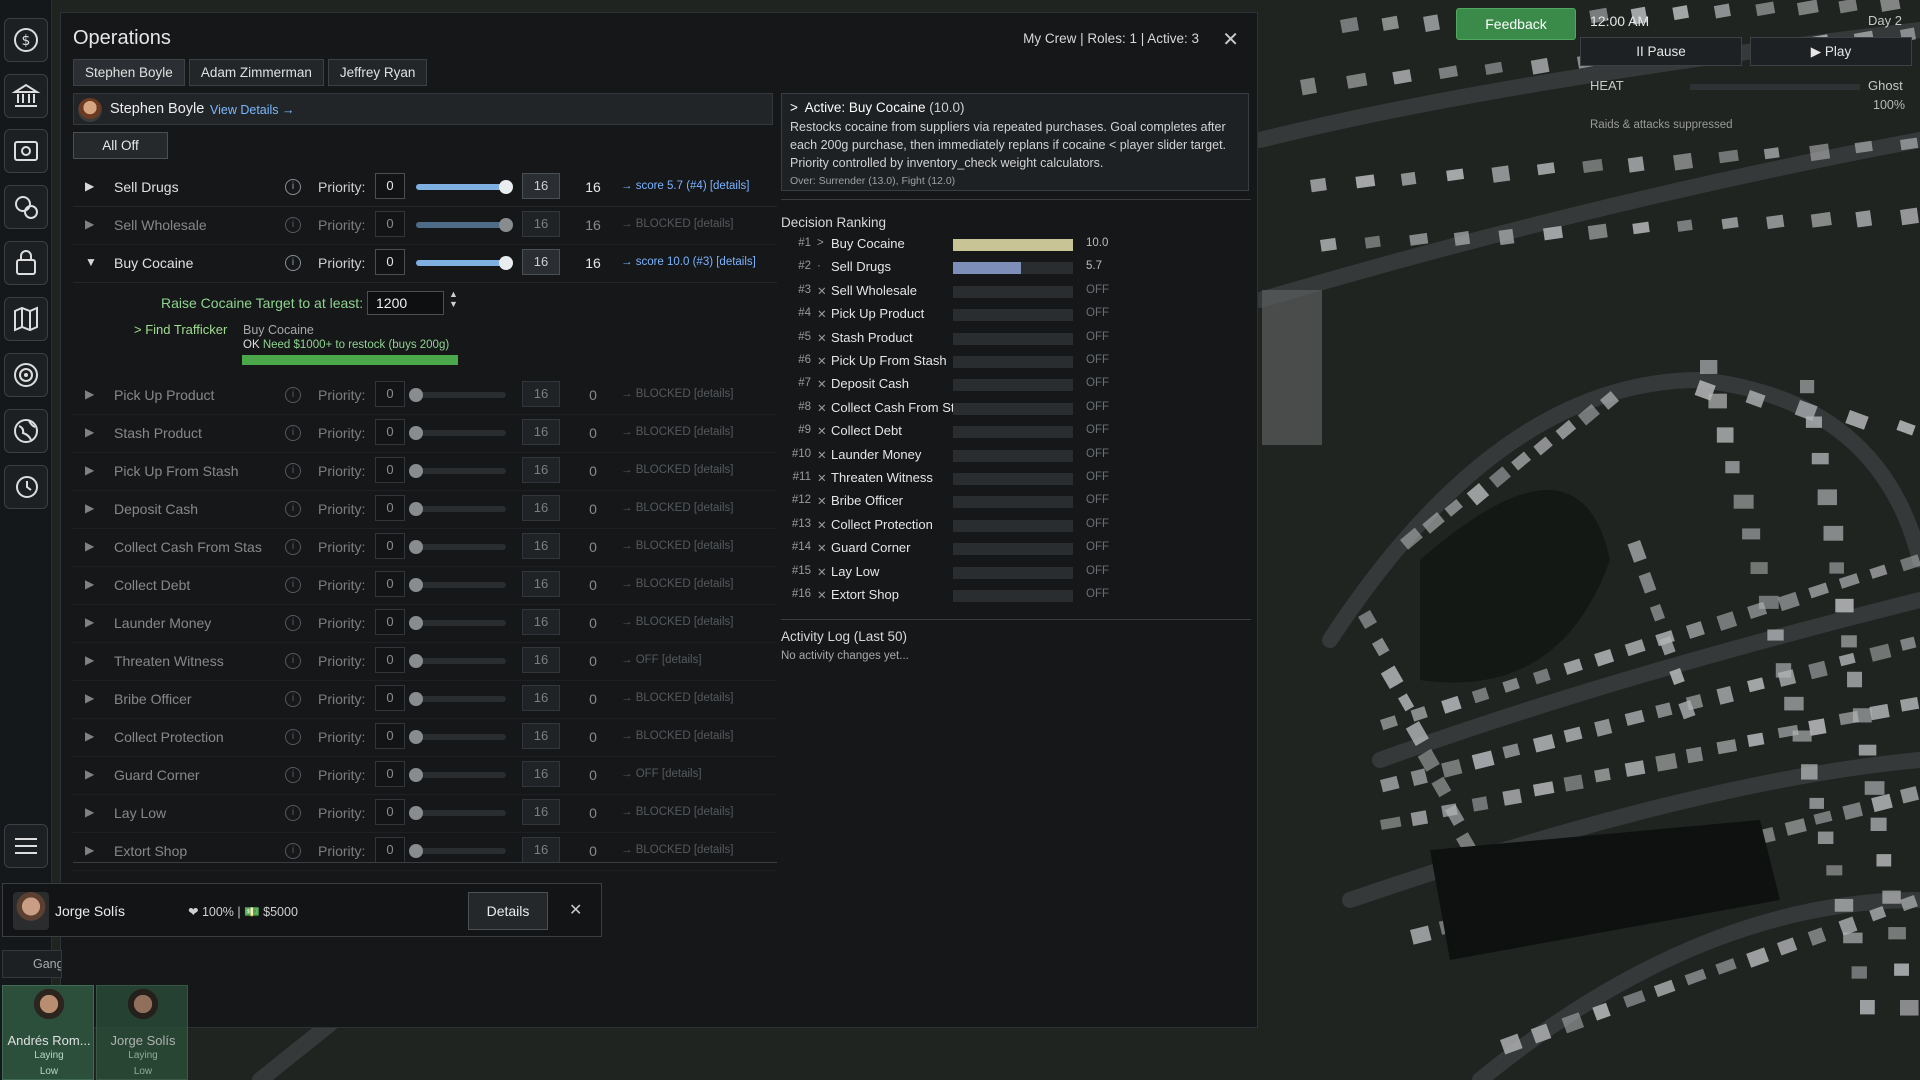 This screenshot has height=1080, width=1920. I want to click on bank-nav-button, so click(26, 96).